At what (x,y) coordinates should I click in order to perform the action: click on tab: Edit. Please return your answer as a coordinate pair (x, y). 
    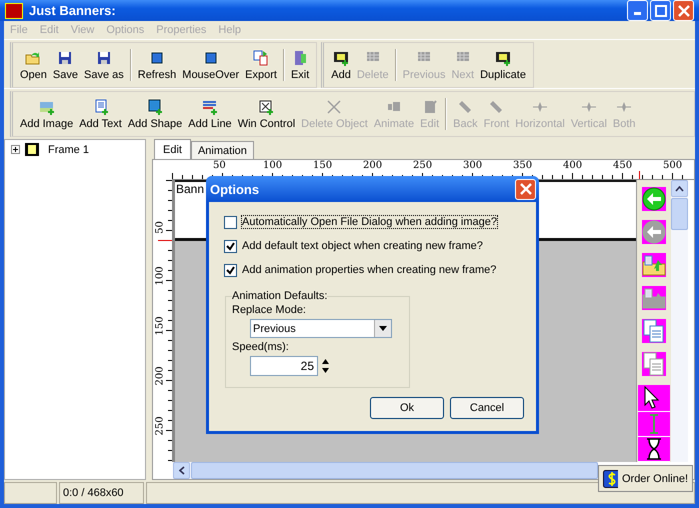
    Looking at the image, I should click on (172, 149).